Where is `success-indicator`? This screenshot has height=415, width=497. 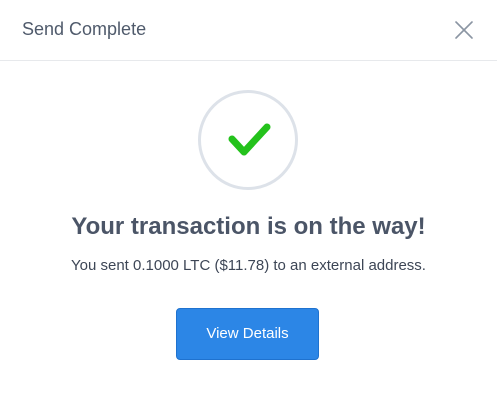
success-indicator is located at coordinates (248, 140).